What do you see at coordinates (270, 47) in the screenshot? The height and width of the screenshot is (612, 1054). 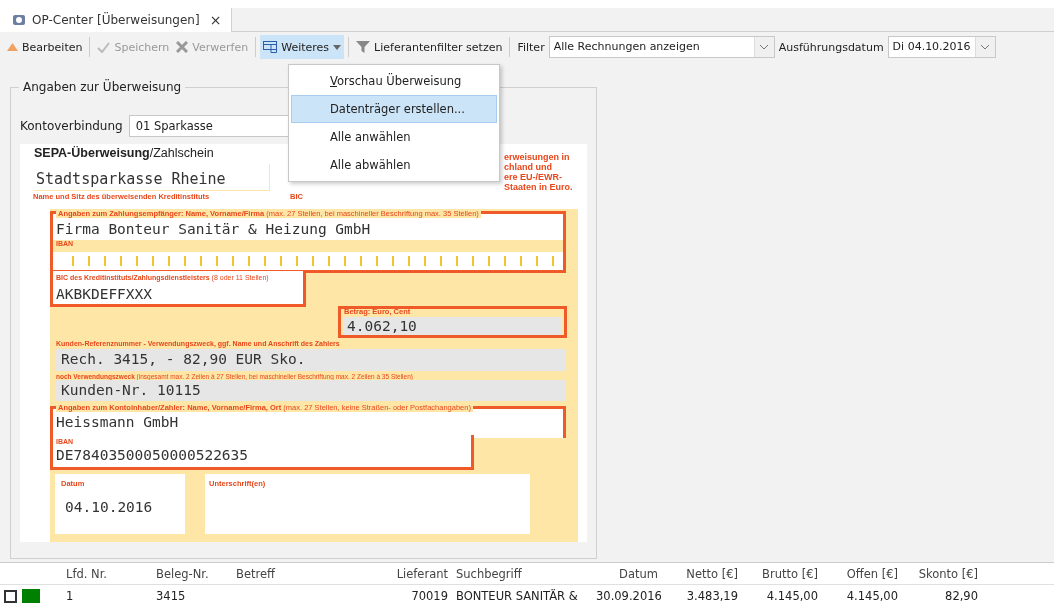 I see `window-icon` at bounding box center [270, 47].